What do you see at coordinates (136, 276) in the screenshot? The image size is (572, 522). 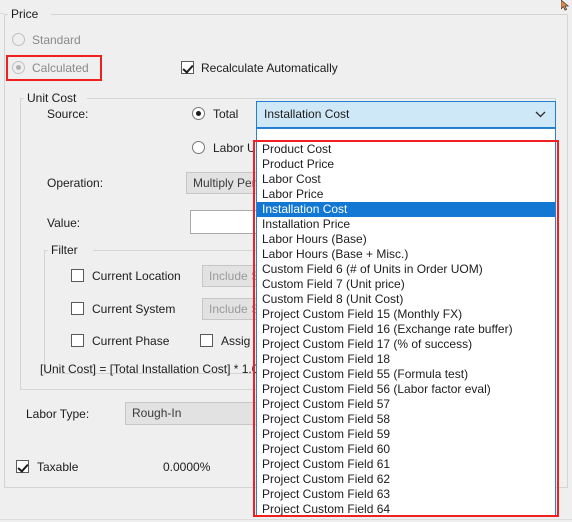 I see `current-location-label: Current Location` at bounding box center [136, 276].